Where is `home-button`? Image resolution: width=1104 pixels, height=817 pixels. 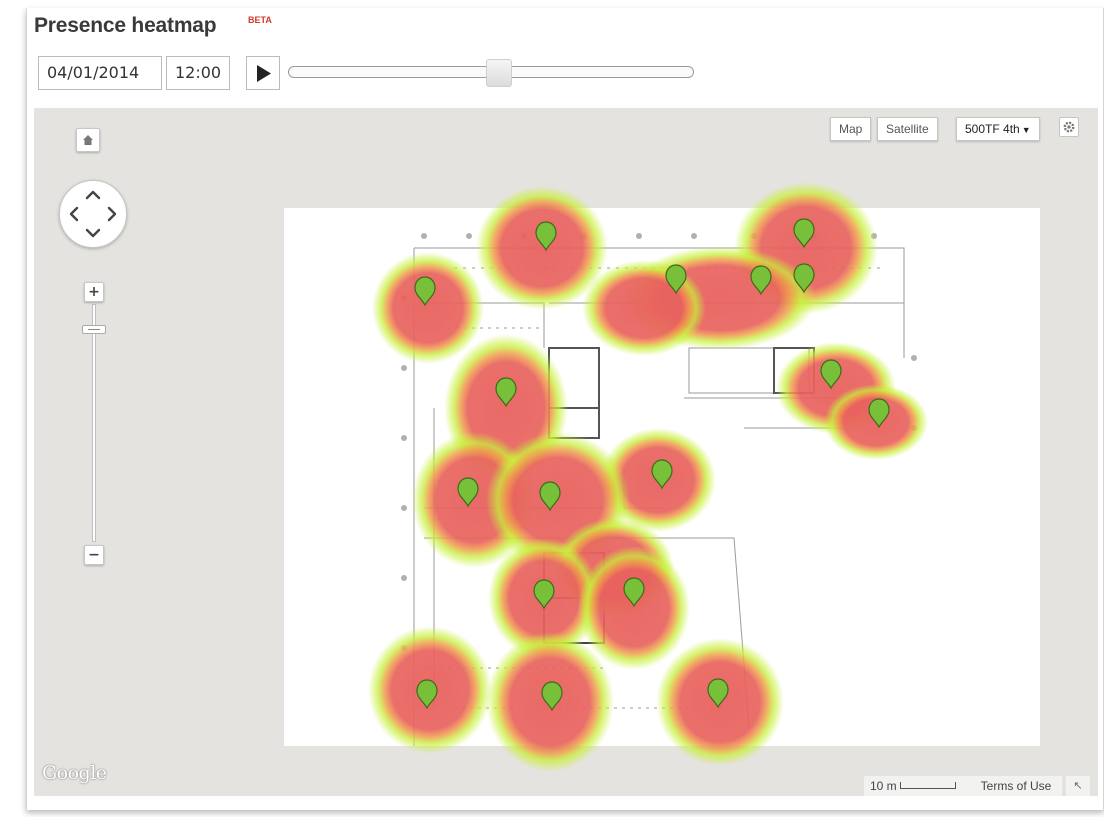 home-button is located at coordinates (88, 140).